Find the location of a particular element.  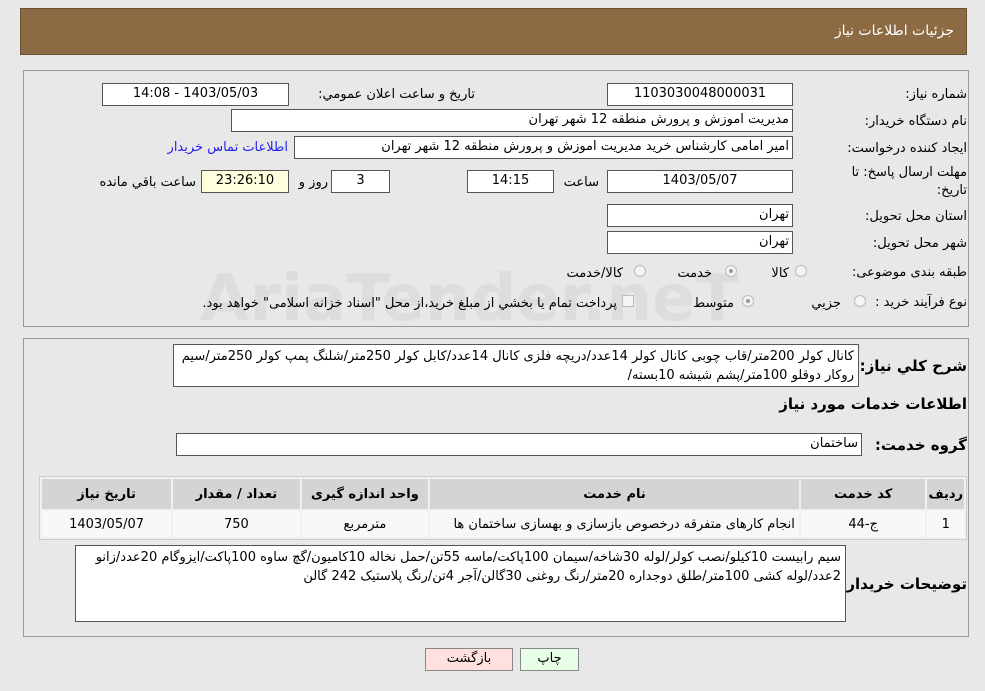

announce-label: تاریخ و ساعت اعلان عمومي: is located at coordinates (396, 94).